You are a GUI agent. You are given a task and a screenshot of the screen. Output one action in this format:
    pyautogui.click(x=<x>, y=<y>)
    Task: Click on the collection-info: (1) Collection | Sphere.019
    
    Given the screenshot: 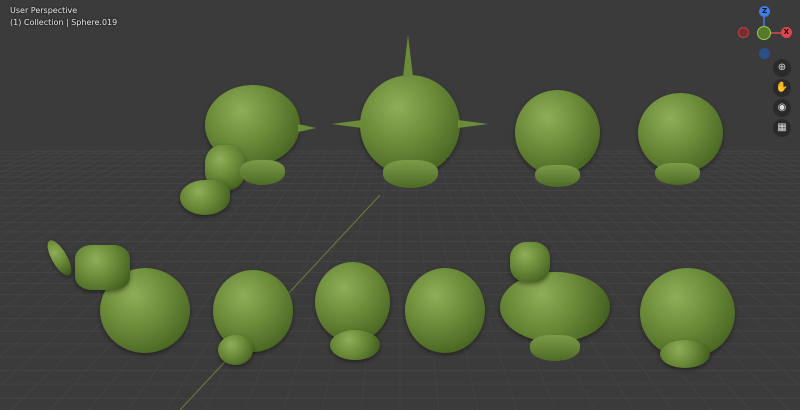 What is the action you would take?
    pyautogui.click(x=64, y=22)
    